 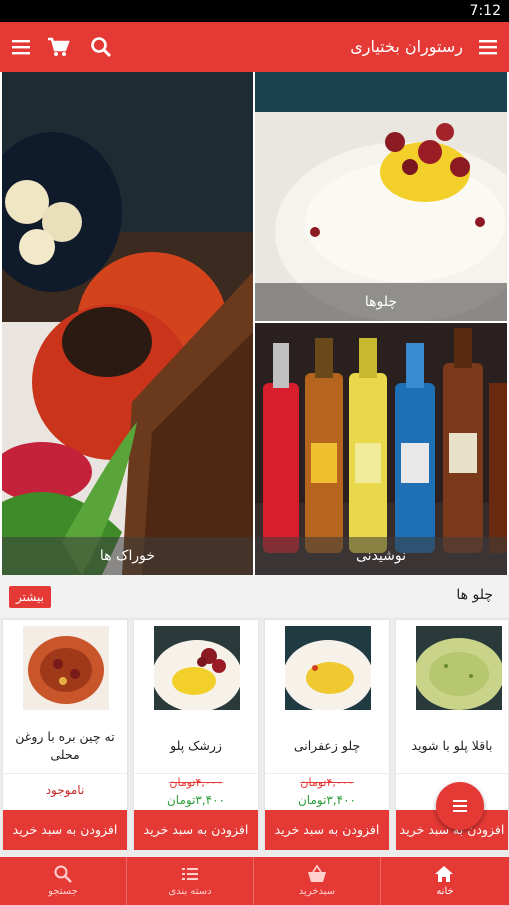 What do you see at coordinates (445, 891) in the screenshot?
I see `nav-label: خانه` at bounding box center [445, 891].